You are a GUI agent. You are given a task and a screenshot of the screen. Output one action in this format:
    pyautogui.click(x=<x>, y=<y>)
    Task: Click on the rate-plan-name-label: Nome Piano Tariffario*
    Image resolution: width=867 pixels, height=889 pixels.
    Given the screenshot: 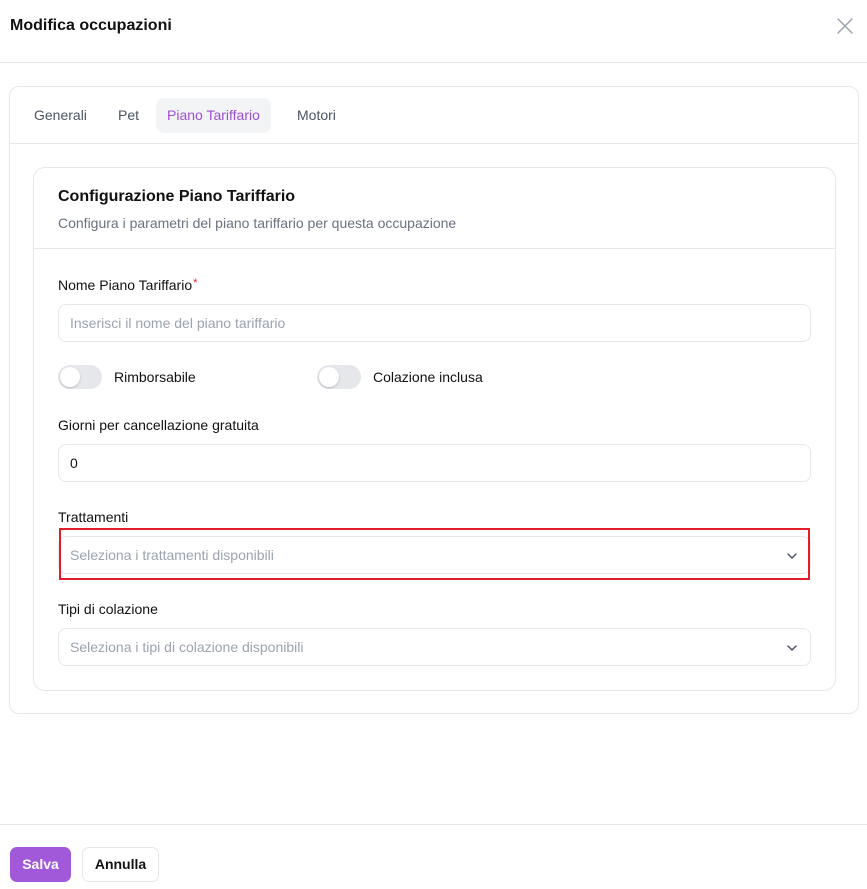 What is the action you would take?
    pyautogui.click(x=127, y=285)
    